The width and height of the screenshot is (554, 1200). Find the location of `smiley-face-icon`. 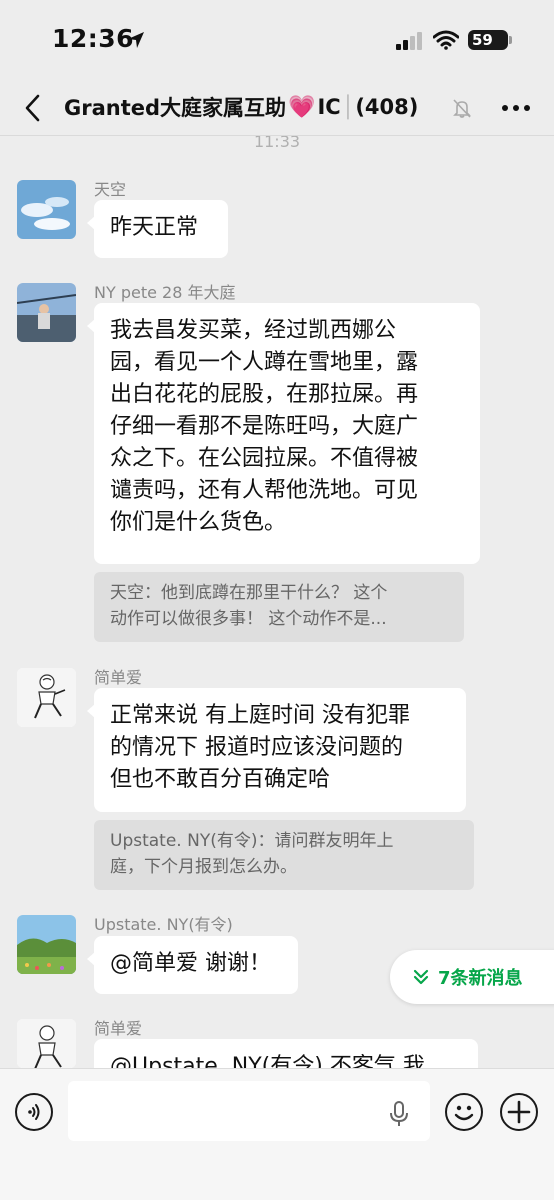

smiley-face-icon is located at coordinates (464, 1113).